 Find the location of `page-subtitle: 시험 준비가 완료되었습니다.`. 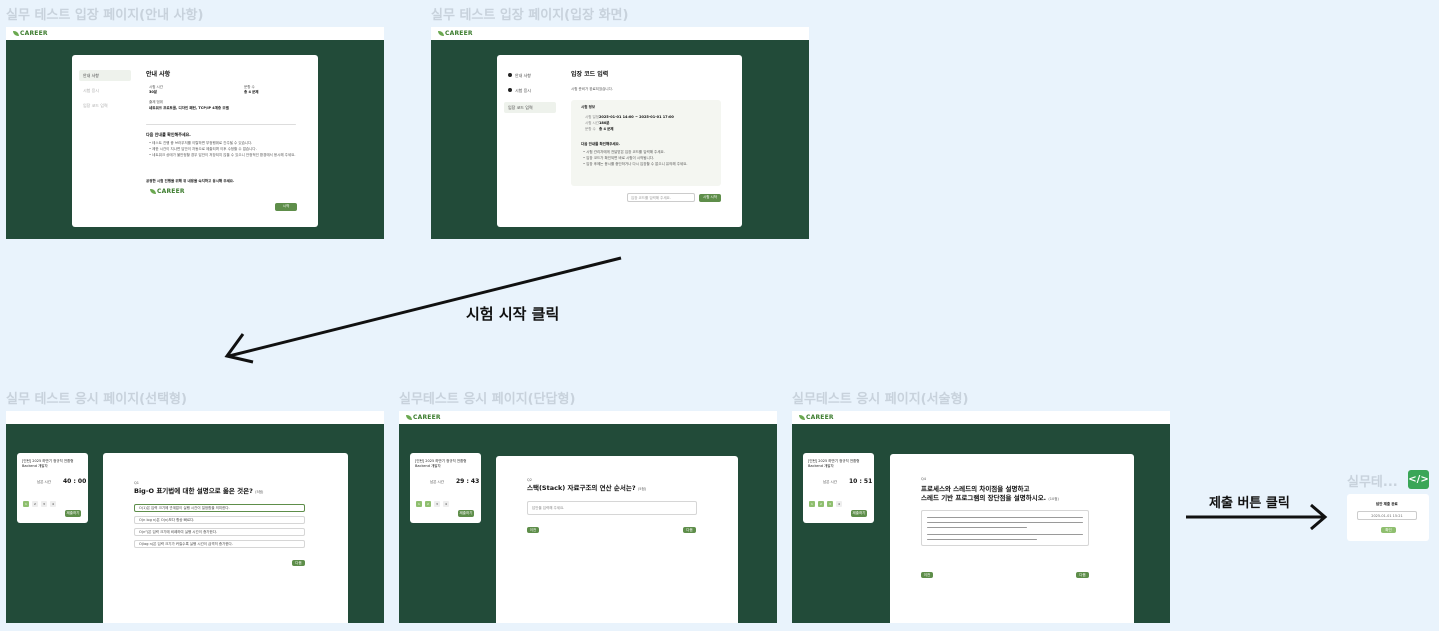

page-subtitle: 시험 준비가 완료되었습니다. is located at coordinates (592, 89).